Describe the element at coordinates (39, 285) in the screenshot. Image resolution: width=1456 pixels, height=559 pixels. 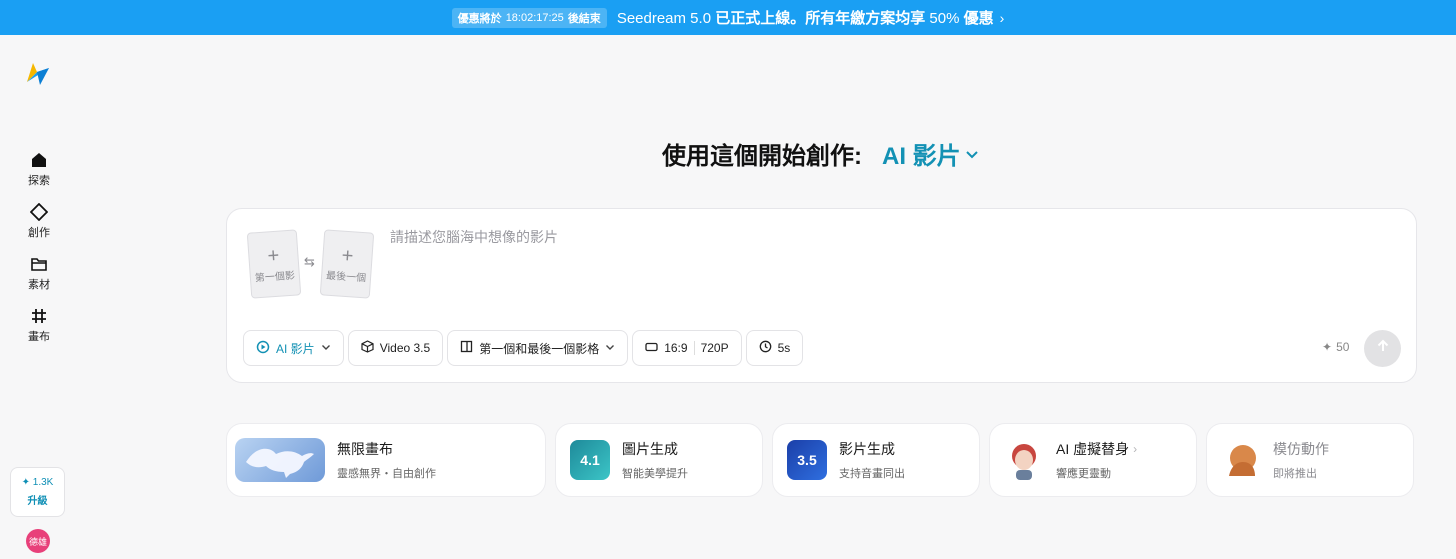
I see `sidebar-item-label: 素材` at that location.